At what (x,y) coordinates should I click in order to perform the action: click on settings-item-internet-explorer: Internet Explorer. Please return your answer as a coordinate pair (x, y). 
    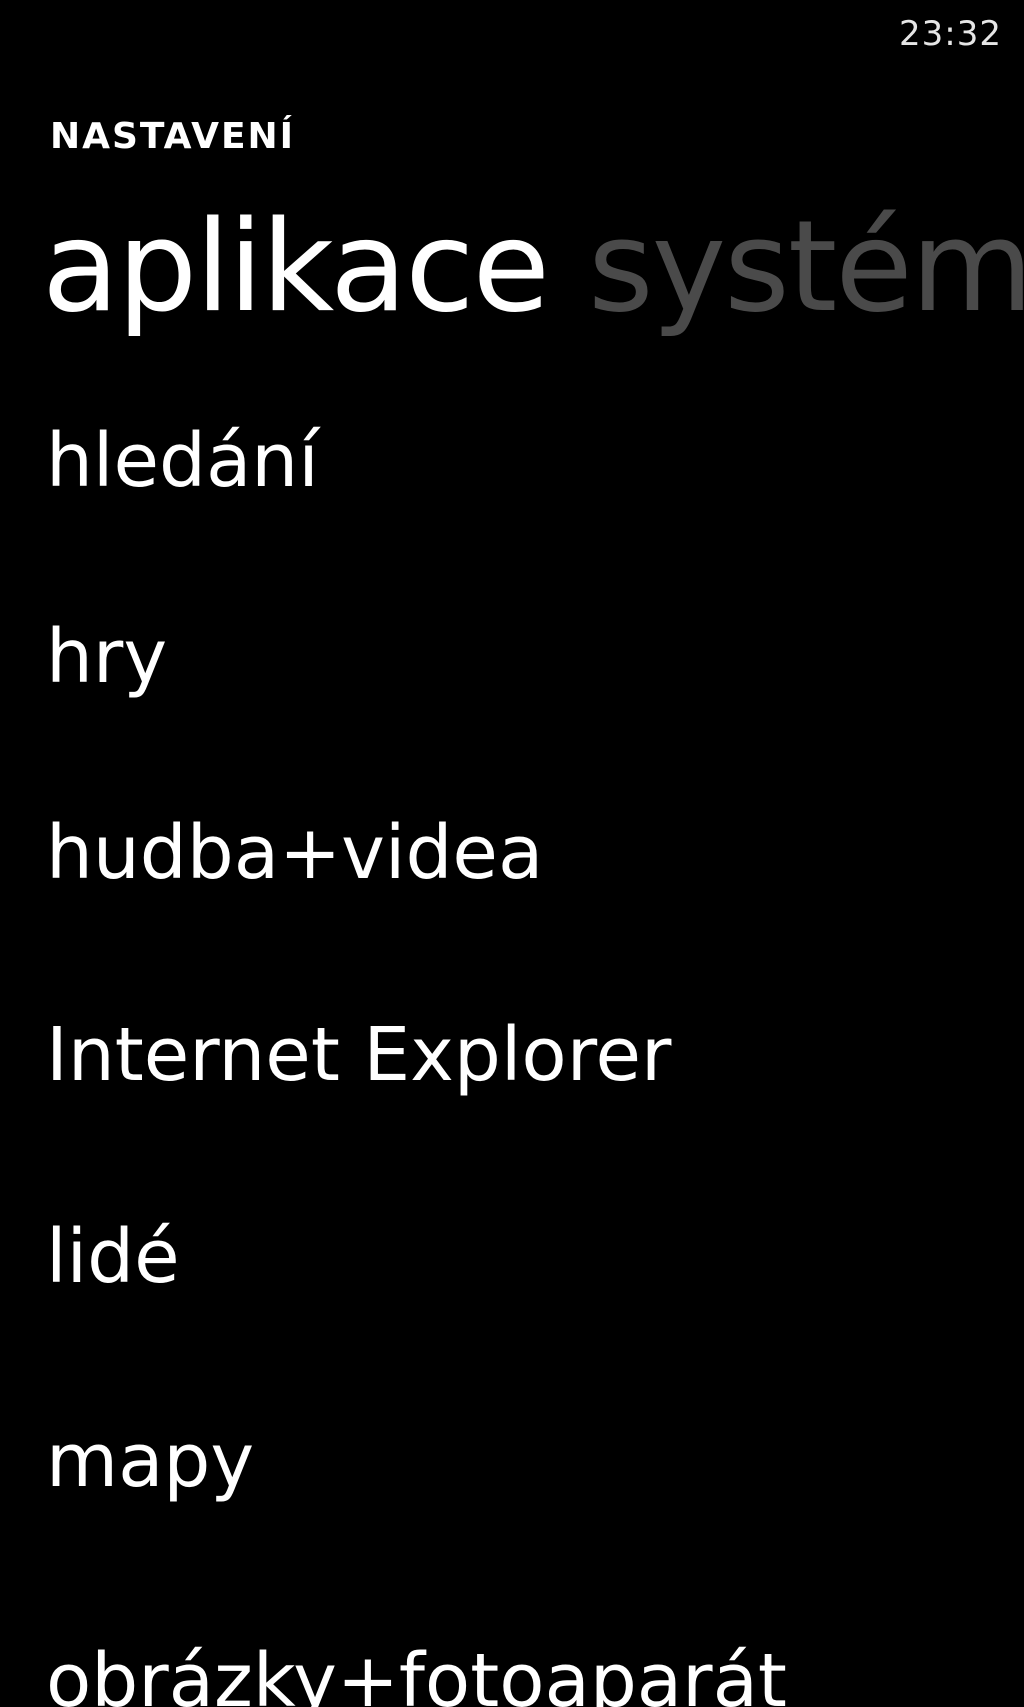
    Looking at the image, I should click on (358, 1055).